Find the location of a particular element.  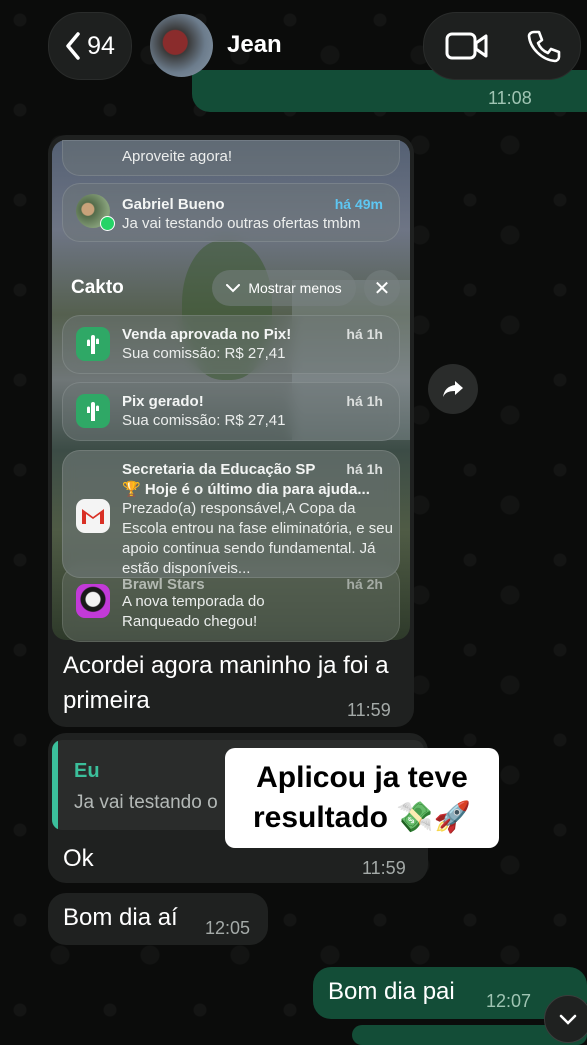

message-time: 12:05 is located at coordinates (228, 928).